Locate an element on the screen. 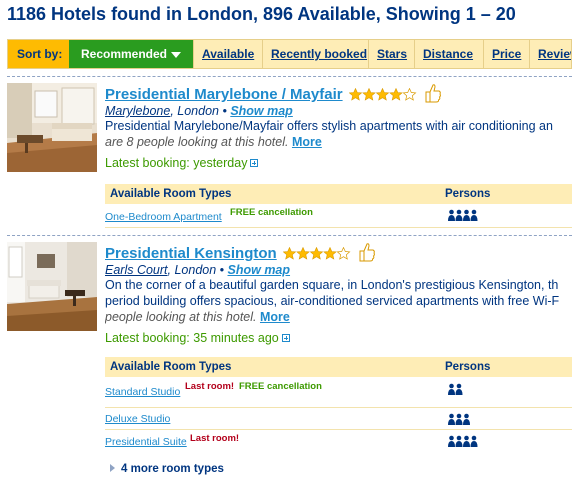  room-name-link: Presidential Suite is located at coordinates (146, 442).